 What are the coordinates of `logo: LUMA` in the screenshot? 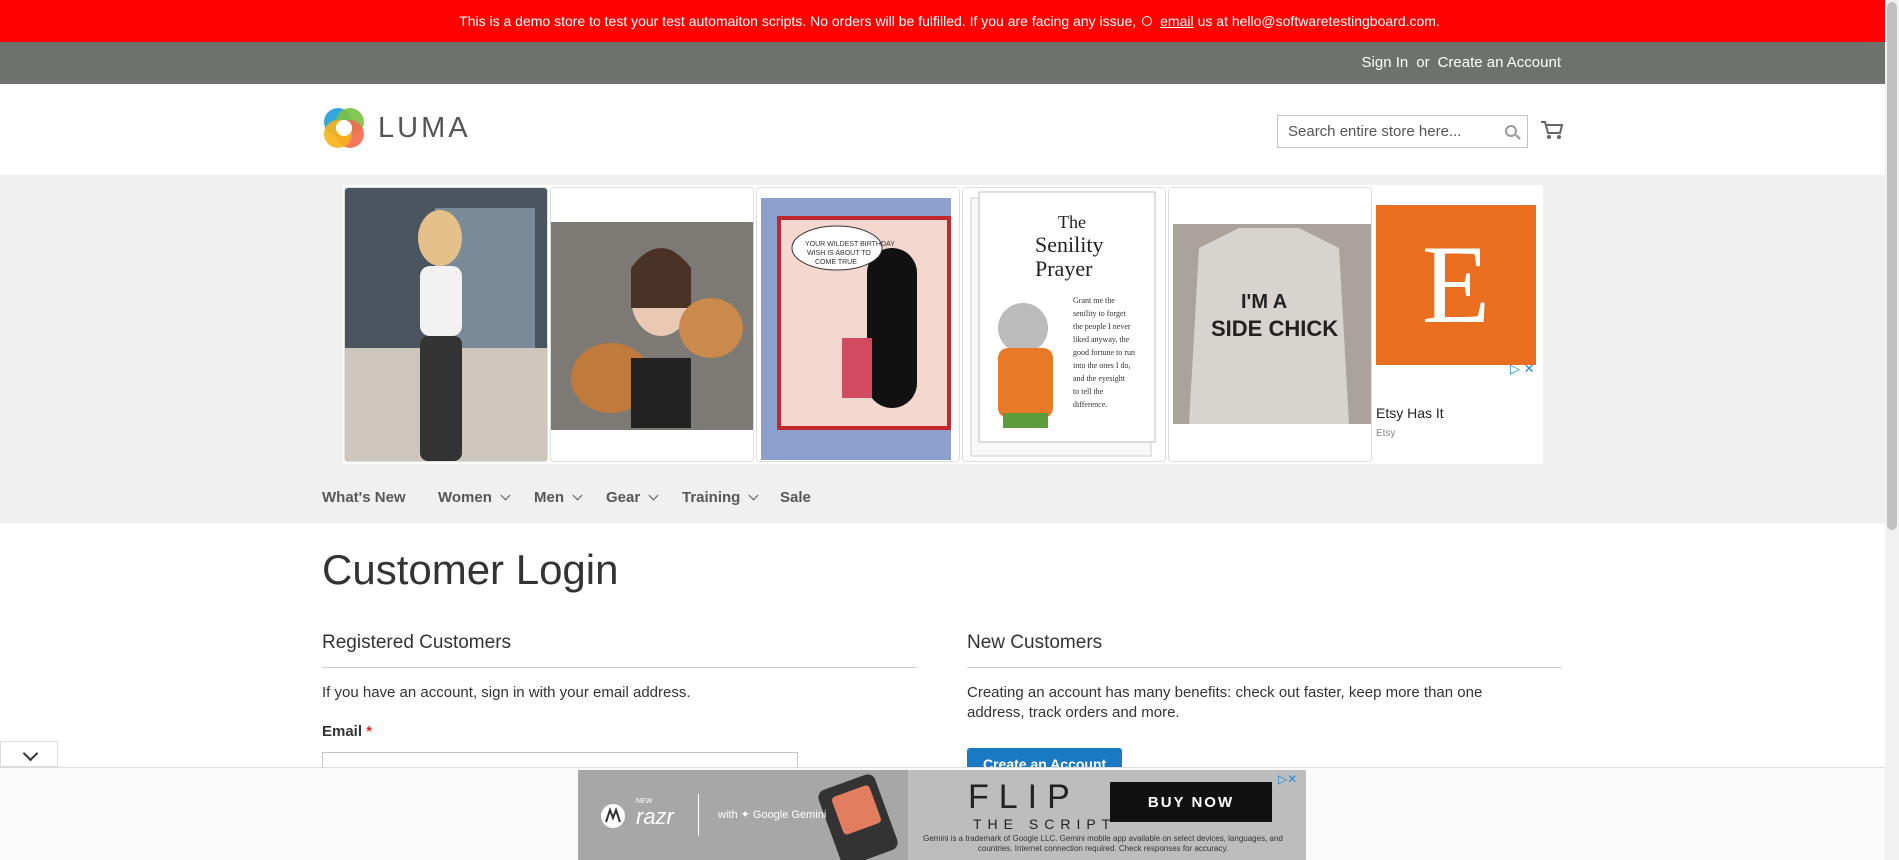 It's located at (396, 128).